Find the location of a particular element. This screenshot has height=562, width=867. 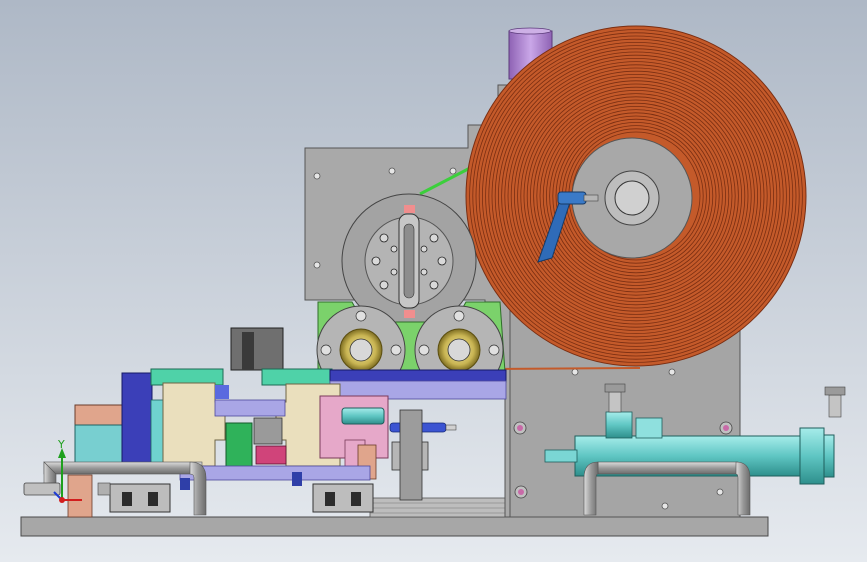

purple-spindle-top is located at coordinates (530, 31).